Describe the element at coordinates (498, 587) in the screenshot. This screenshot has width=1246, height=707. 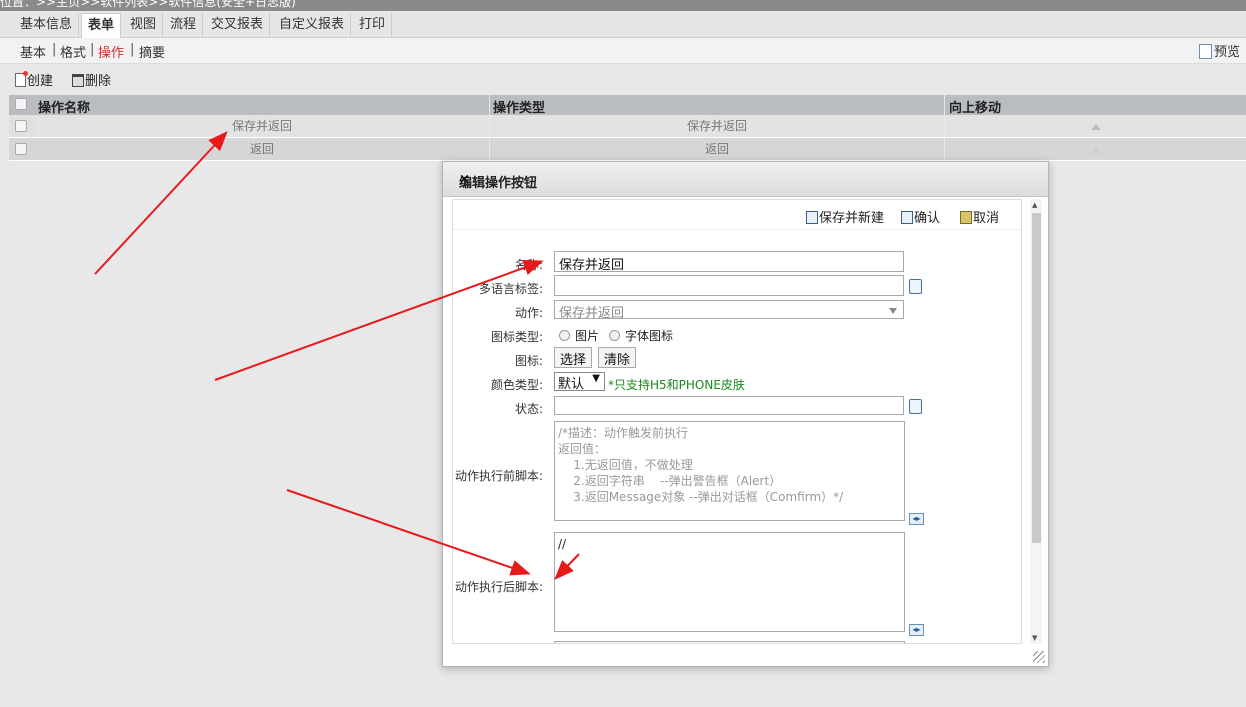
I see `after-script-label: 动作执行后脚本:` at that location.